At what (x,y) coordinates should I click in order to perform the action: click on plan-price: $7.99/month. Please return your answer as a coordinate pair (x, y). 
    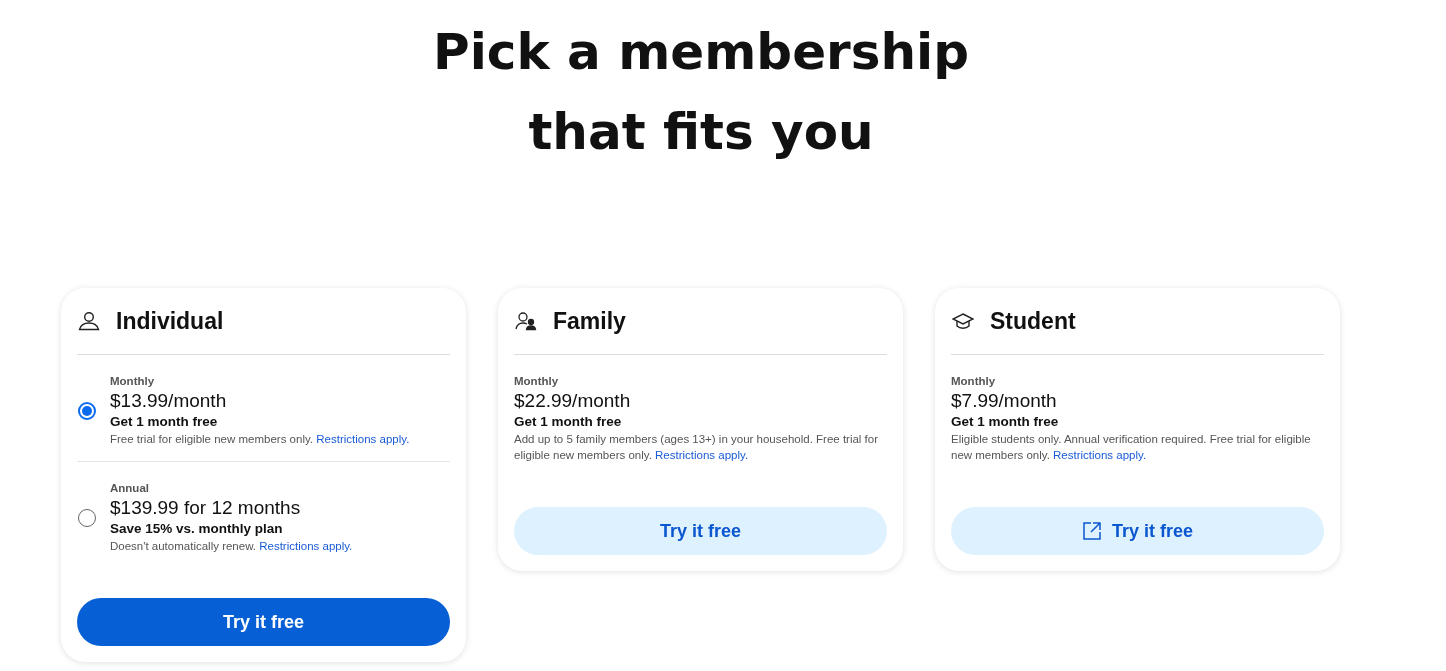
    Looking at the image, I should click on (1004, 401).